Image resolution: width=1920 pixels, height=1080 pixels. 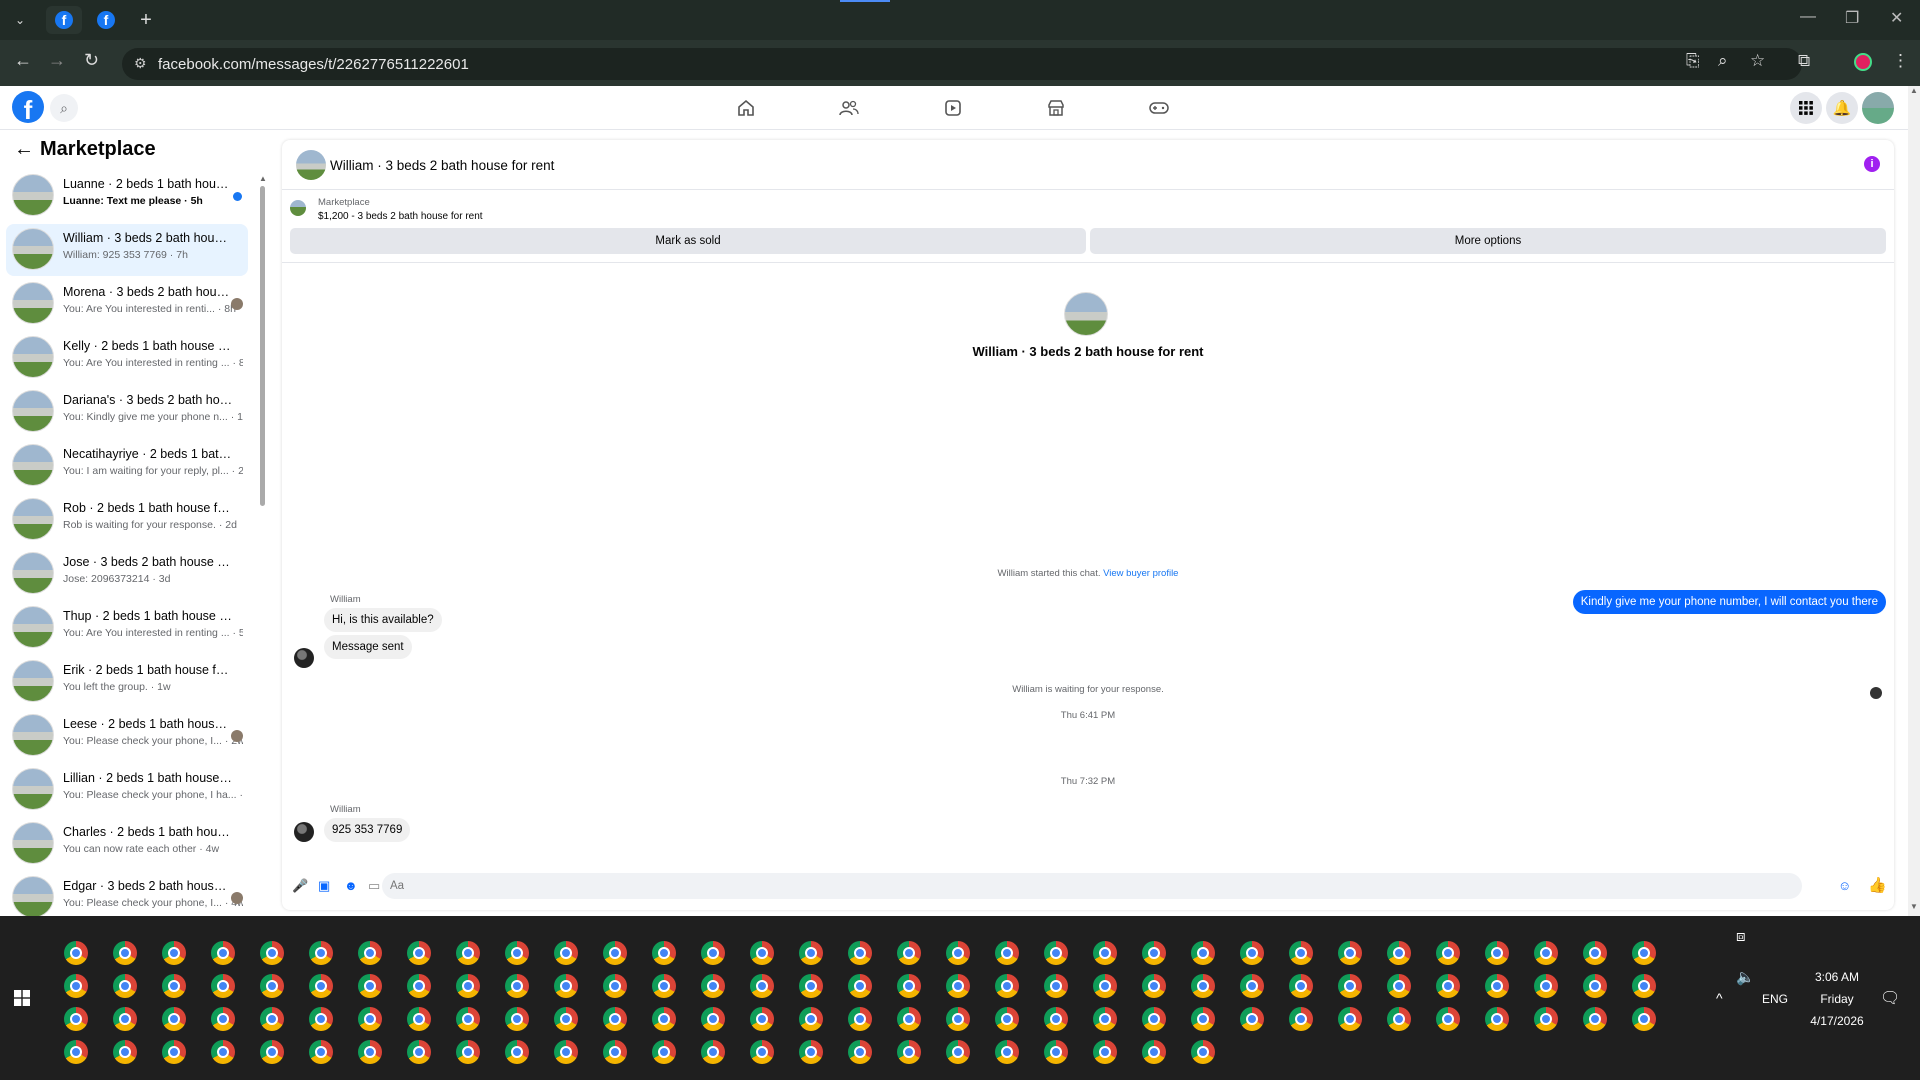 I want to click on facebook-logo-icon: f, so click(x=28, y=107).